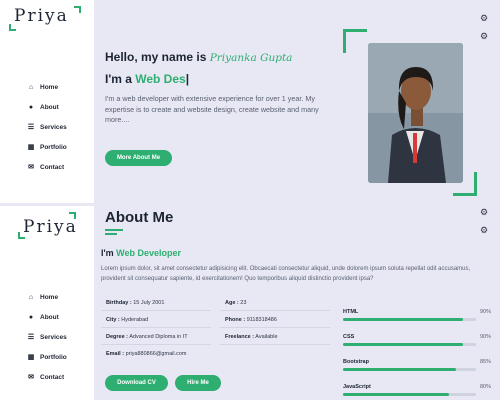 The width and height of the screenshot is (500, 400). I want to click on sidebar-item-label: Home, so click(49, 87).